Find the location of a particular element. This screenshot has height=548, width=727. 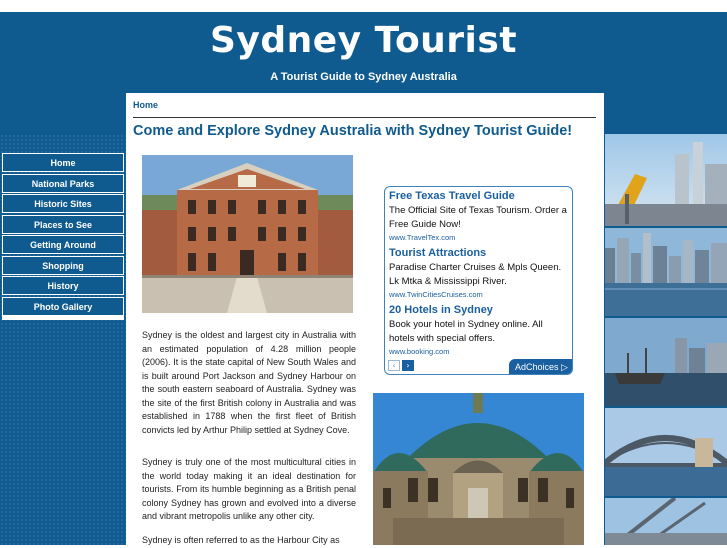

photo-harbour-bridge is located at coordinates (666, 453).